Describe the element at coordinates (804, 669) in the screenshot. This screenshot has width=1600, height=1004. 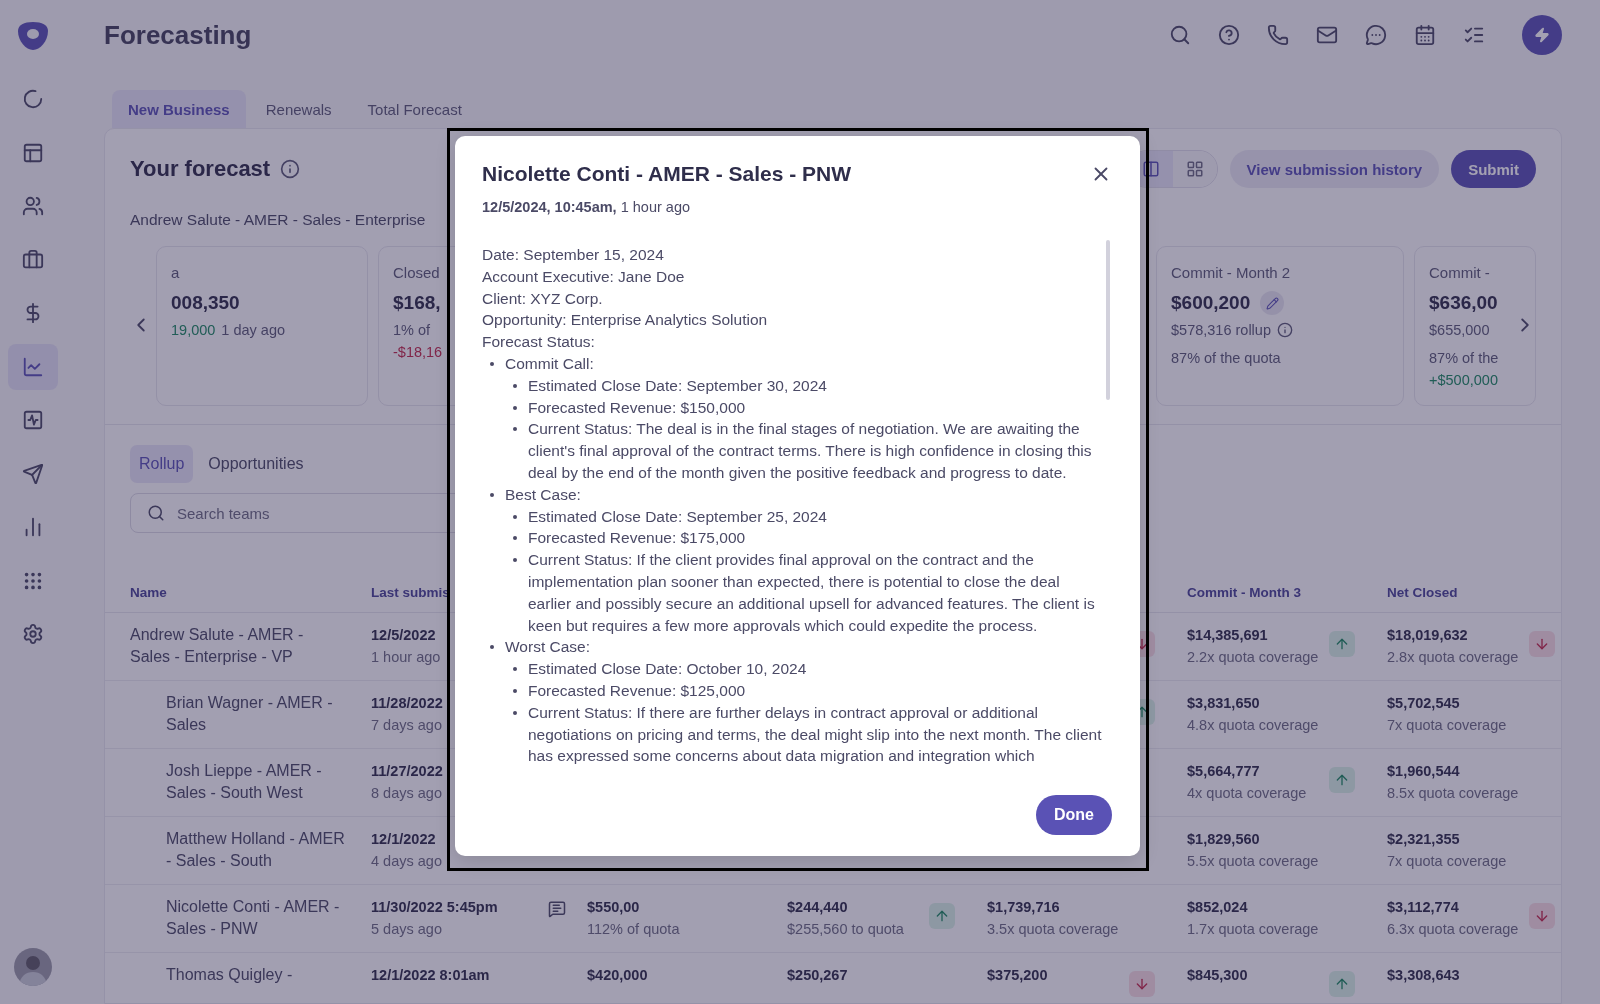
I see `note-text: Estimated Close Date: October 10, 2024` at that location.